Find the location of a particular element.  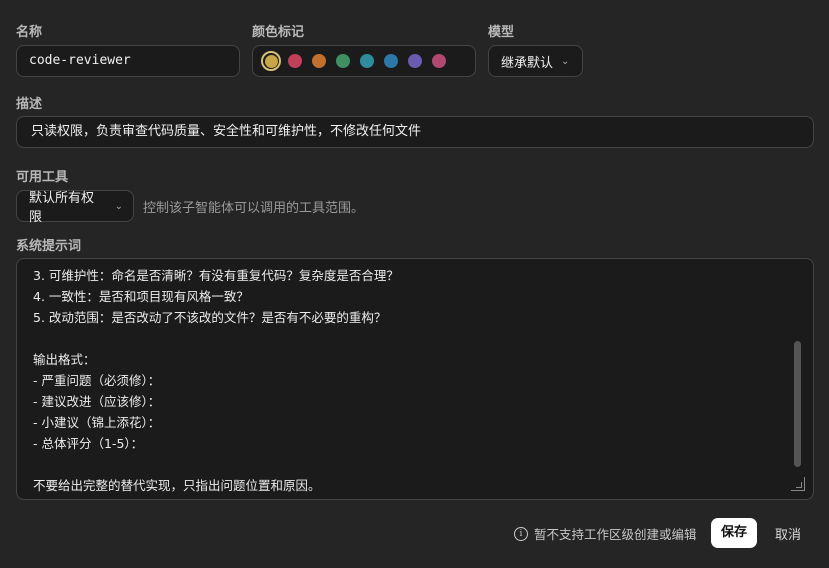

name-input: code-reviewer is located at coordinates (128, 61).